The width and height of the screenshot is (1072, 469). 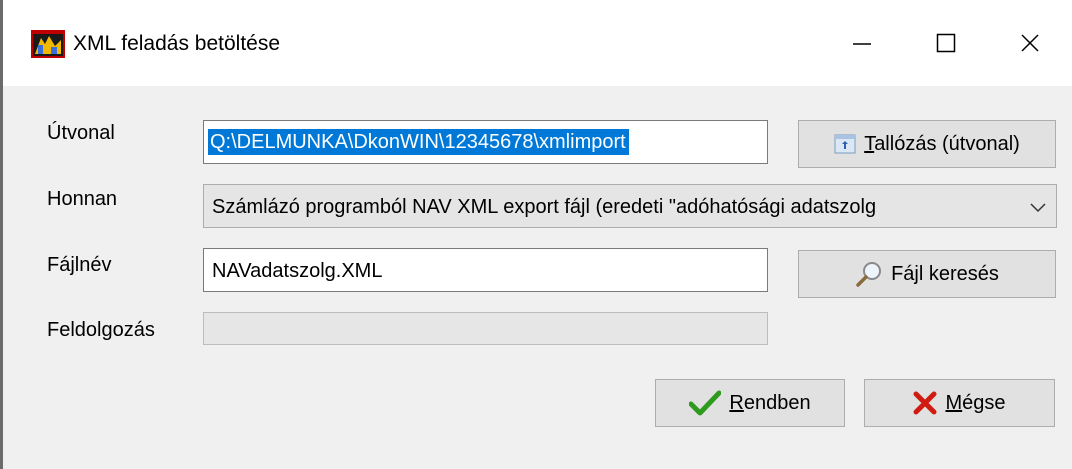 I want to click on folder-browse-icon, so click(x=845, y=144).